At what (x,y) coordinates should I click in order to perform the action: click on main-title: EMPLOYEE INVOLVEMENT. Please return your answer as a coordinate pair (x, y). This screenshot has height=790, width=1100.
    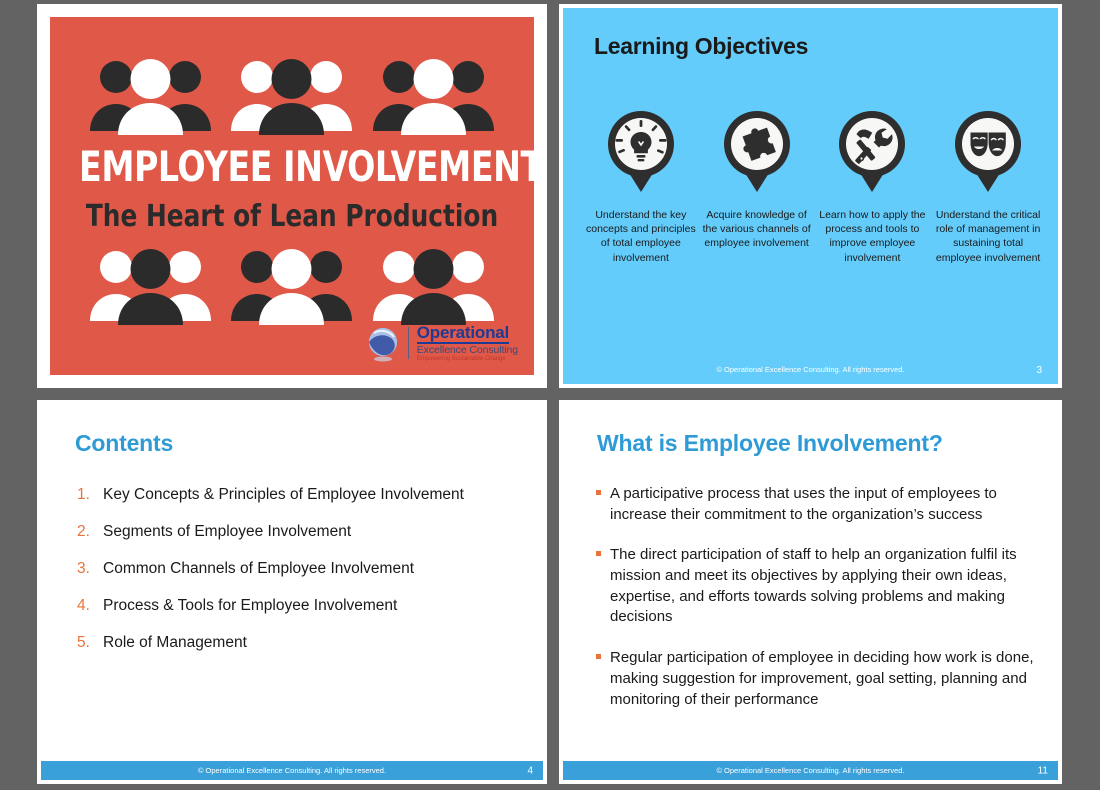
    Looking at the image, I should click on (311, 166).